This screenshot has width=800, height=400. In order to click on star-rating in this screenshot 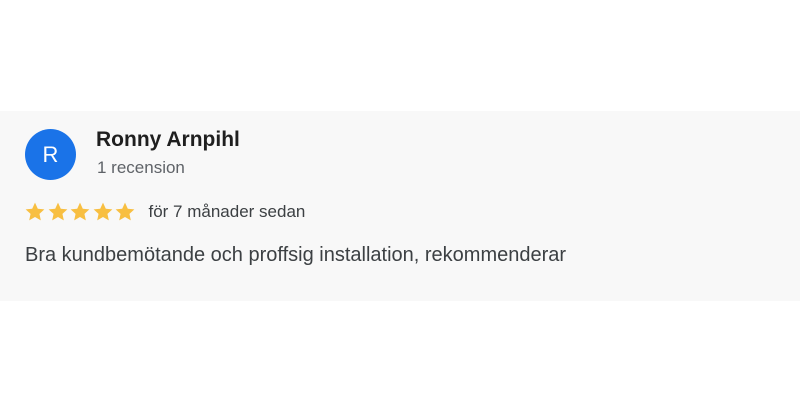, I will do `click(80, 212)`.